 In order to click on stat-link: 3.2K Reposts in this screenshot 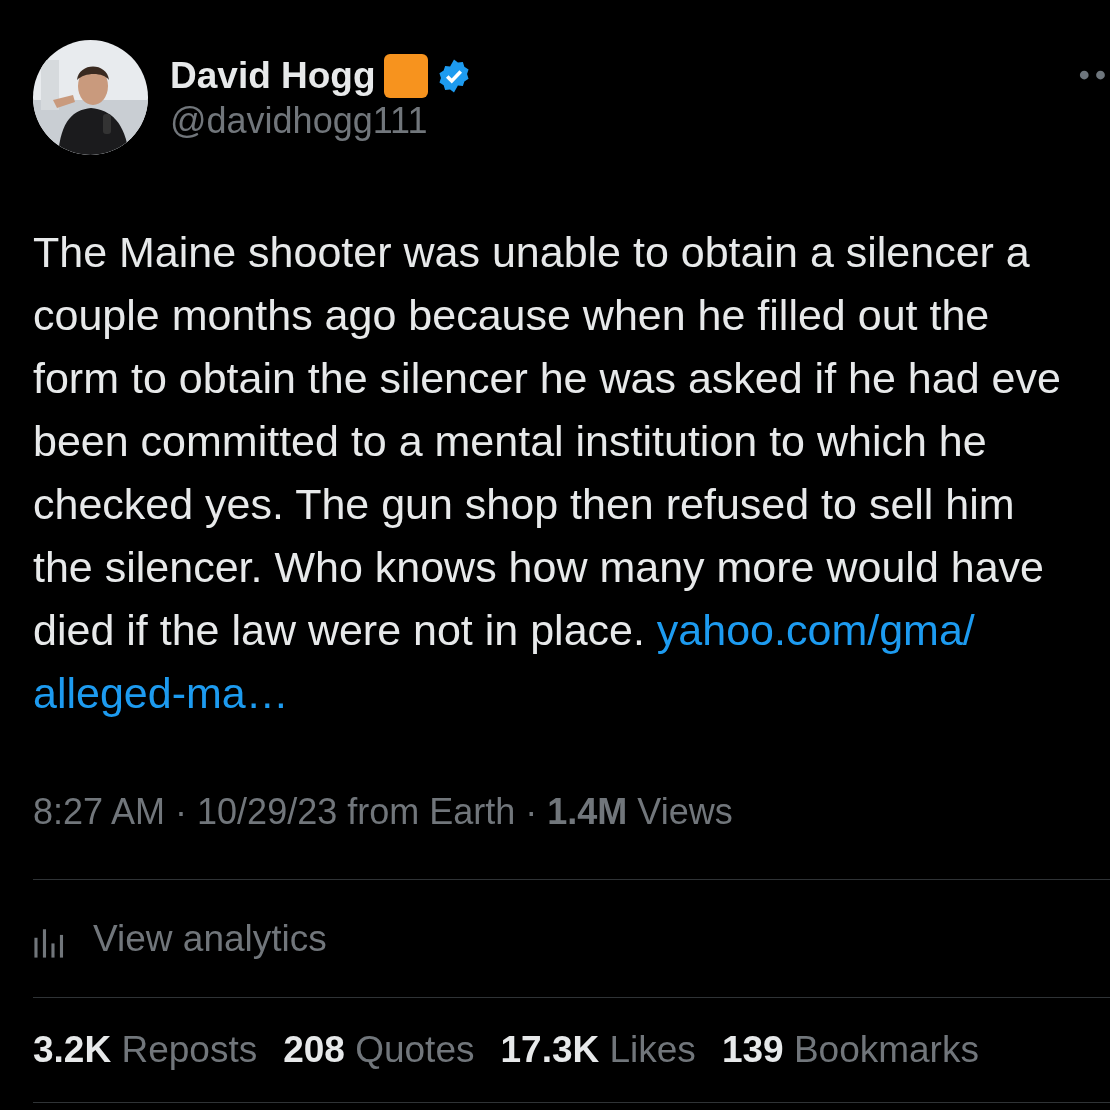, I will do `click(145, 1050)`.